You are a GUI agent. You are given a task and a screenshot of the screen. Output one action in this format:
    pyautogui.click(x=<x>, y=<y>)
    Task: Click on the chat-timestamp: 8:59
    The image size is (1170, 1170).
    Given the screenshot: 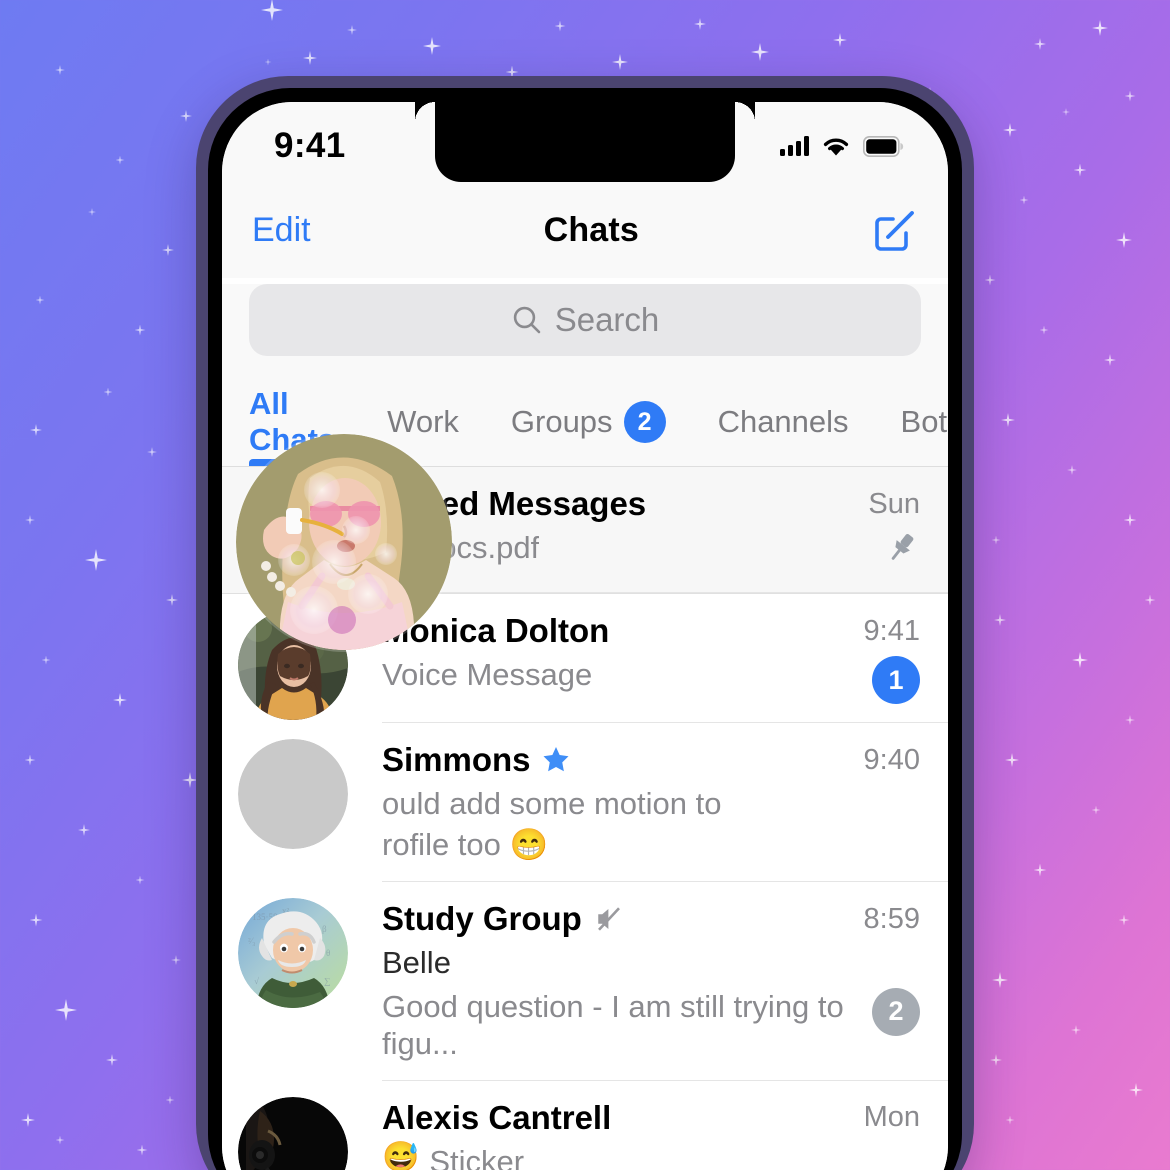 What is the action you would take?
    pyautogui.click(x=891, y=918)
    